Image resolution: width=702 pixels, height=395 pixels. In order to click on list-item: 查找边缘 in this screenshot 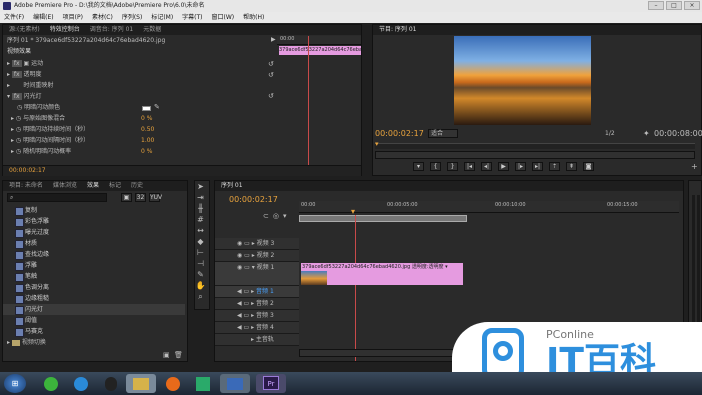, I will do `click(94, 254)`.